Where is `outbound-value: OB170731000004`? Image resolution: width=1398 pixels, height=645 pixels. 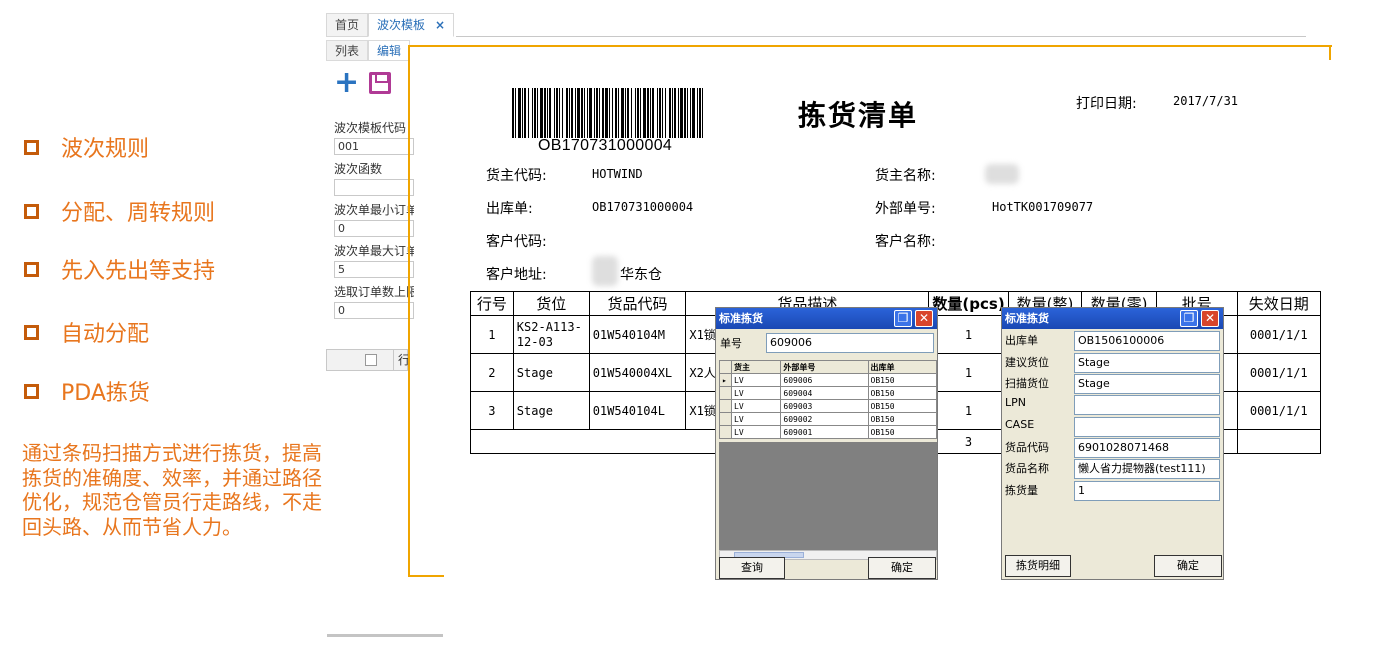
outbound-value: OB170731000004 is located at coordinates (643, 207).